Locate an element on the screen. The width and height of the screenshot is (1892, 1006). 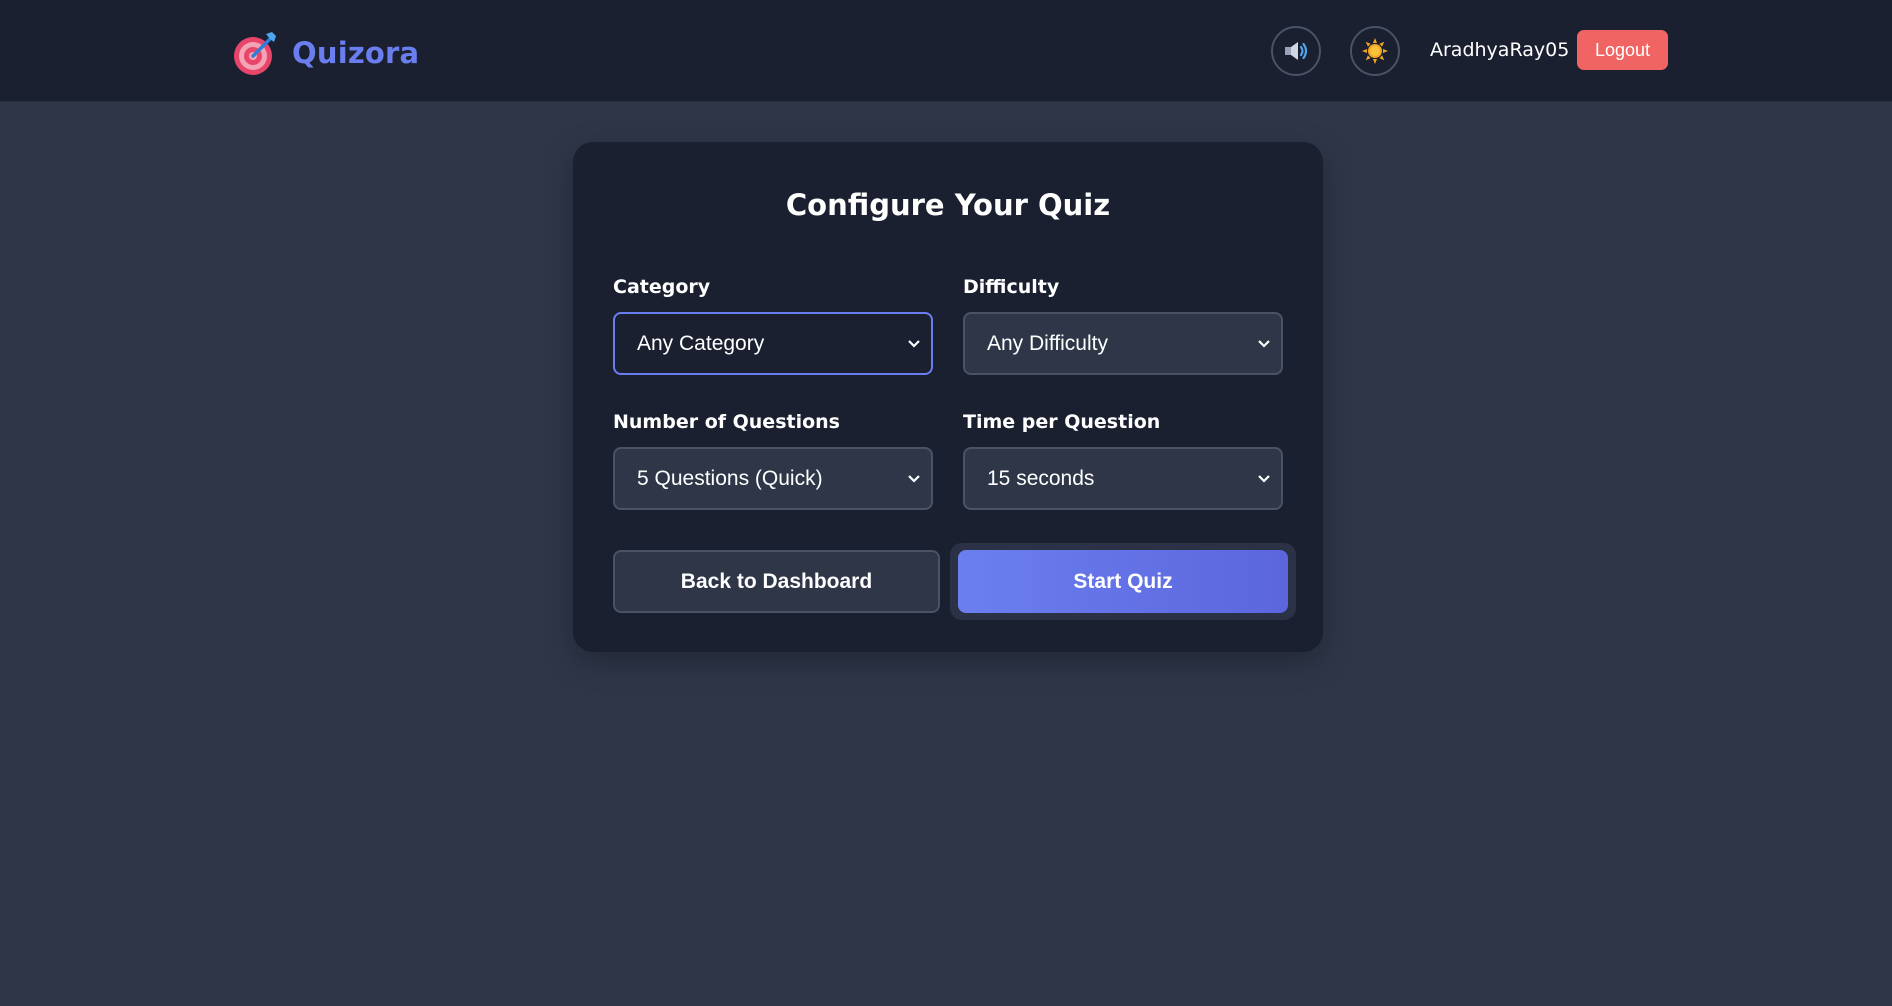
category-label: Category is located at coordinates (662, 287).